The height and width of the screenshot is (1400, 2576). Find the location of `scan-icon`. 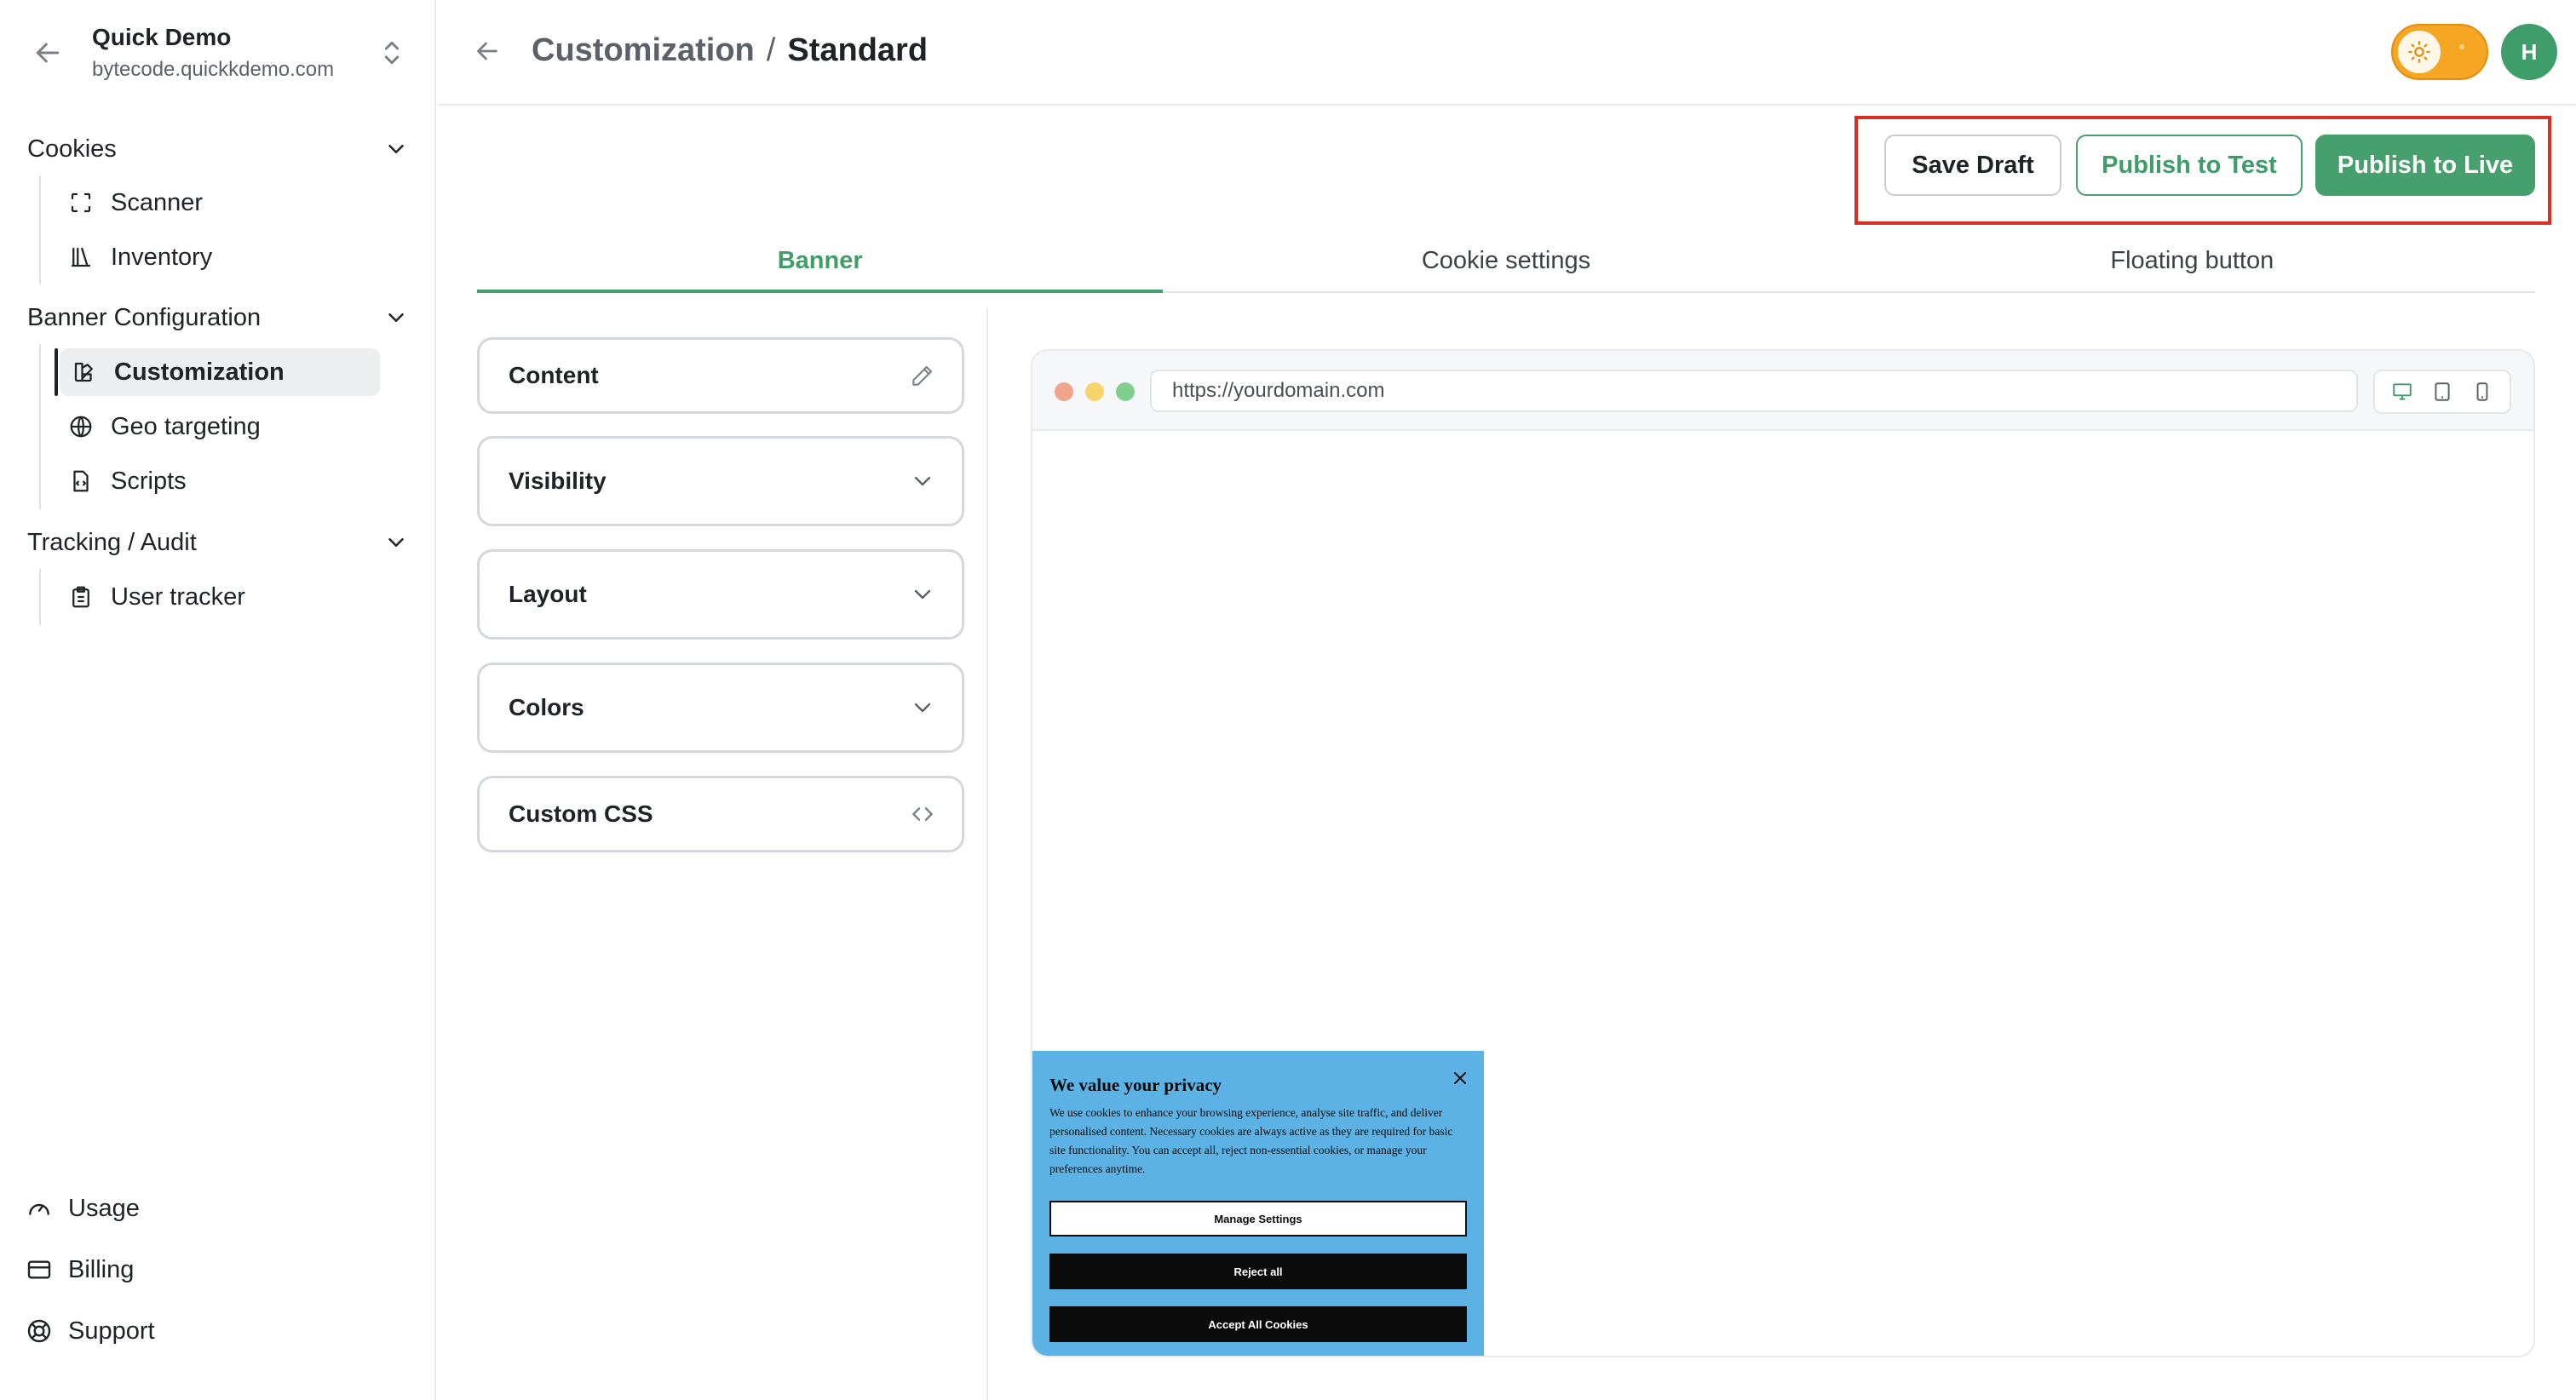

scan-icon is located at coordinates (81, 203).